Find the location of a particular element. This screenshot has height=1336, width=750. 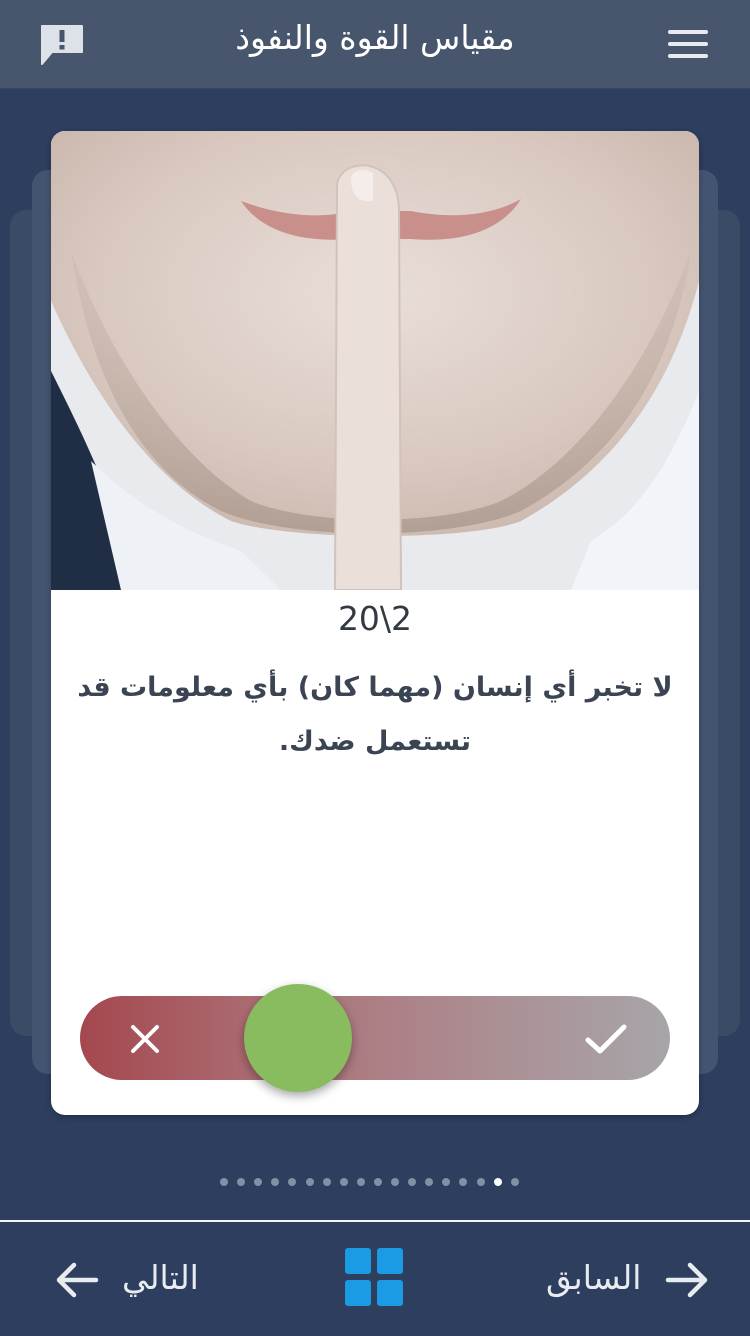

next-label: التالي is located at coordinates (160, 1277).